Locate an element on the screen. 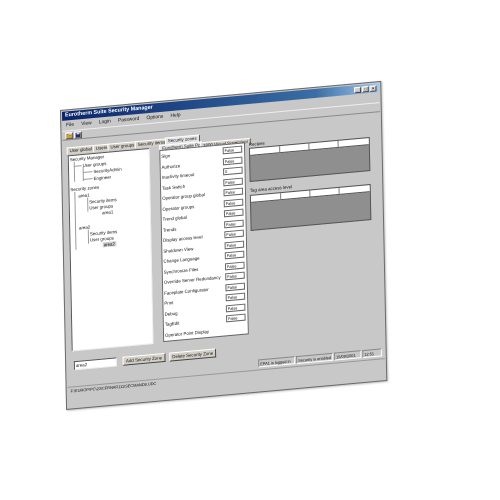  property-name: Trend global is located at coordinates (174, 218).